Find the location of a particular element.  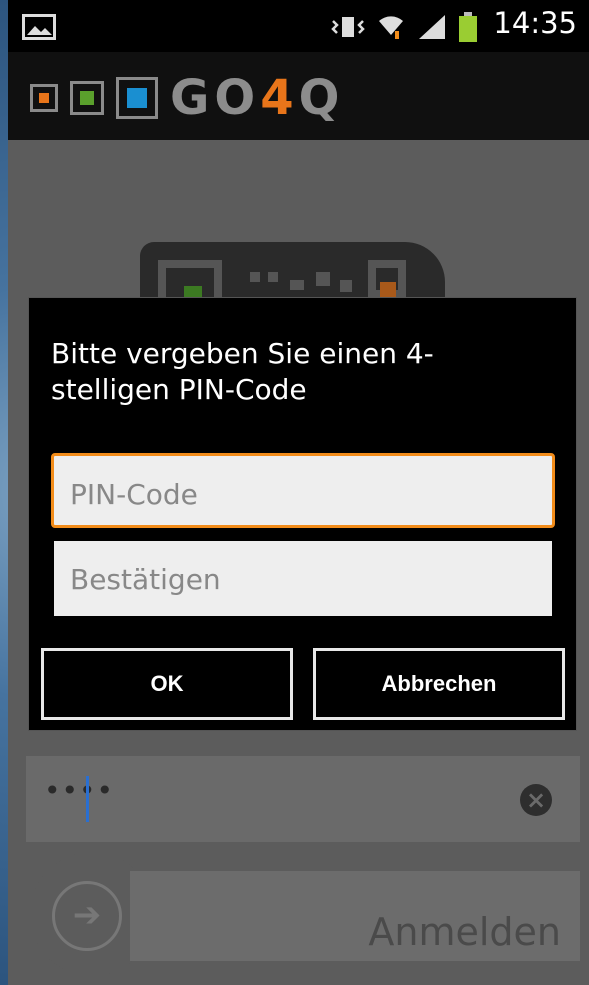

cancel-button: Abbrechen is located at coordinates (439, 684).